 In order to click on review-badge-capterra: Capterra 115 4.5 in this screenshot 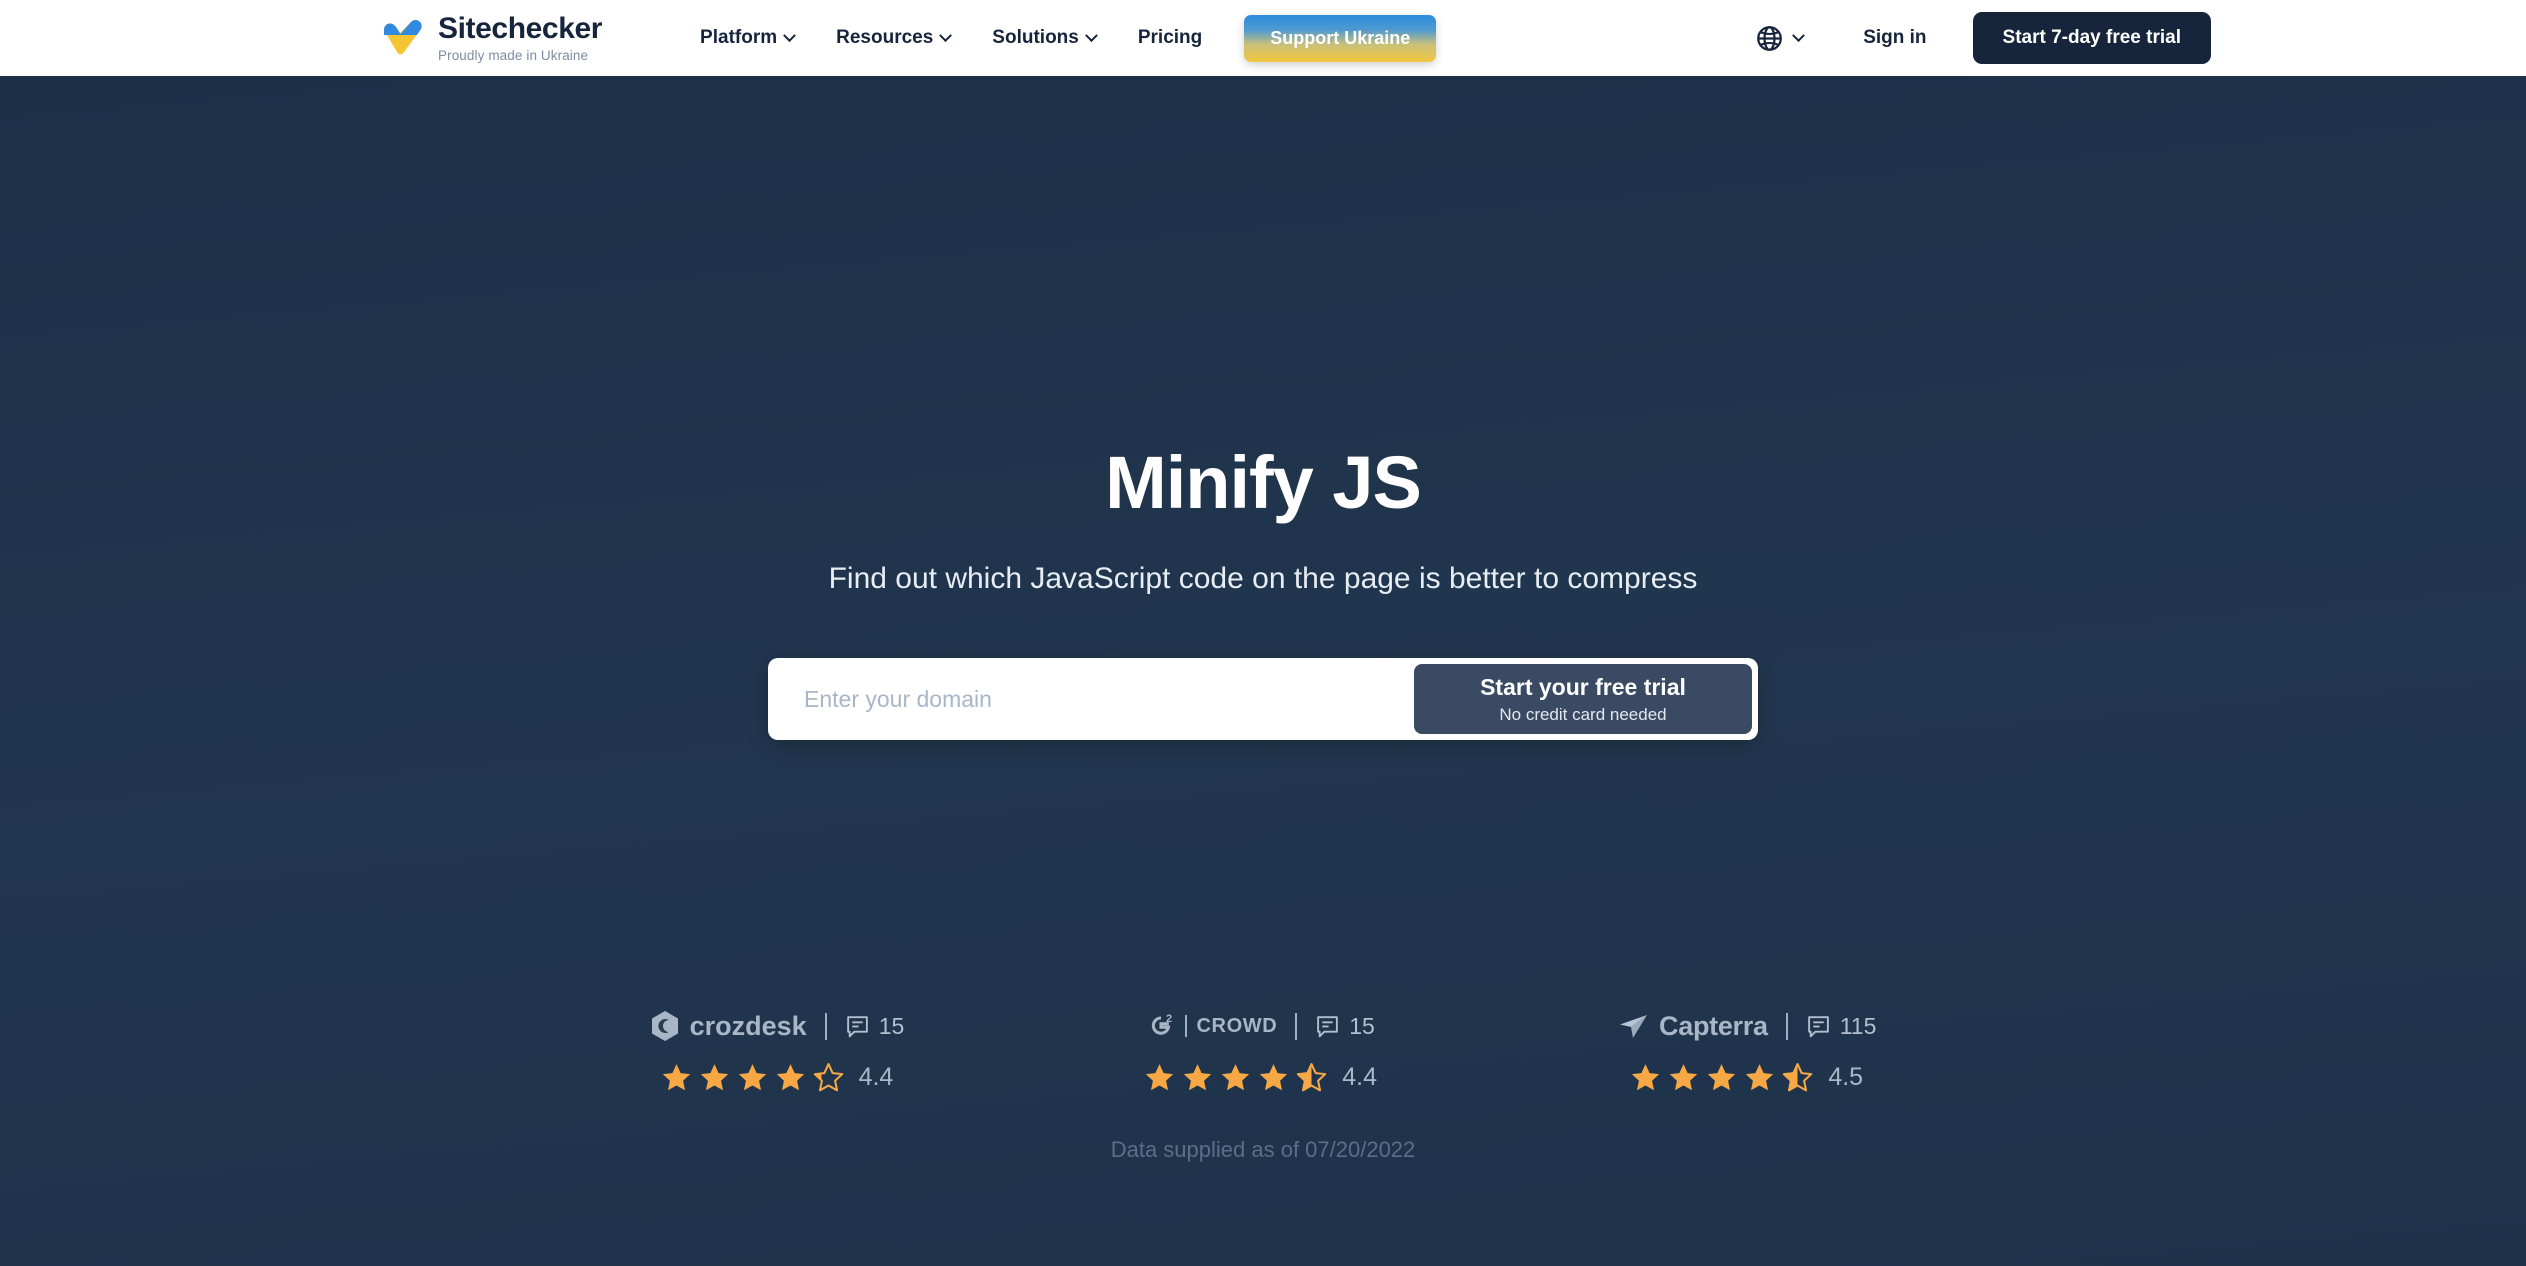, I will do `click(1746, 1050)`.